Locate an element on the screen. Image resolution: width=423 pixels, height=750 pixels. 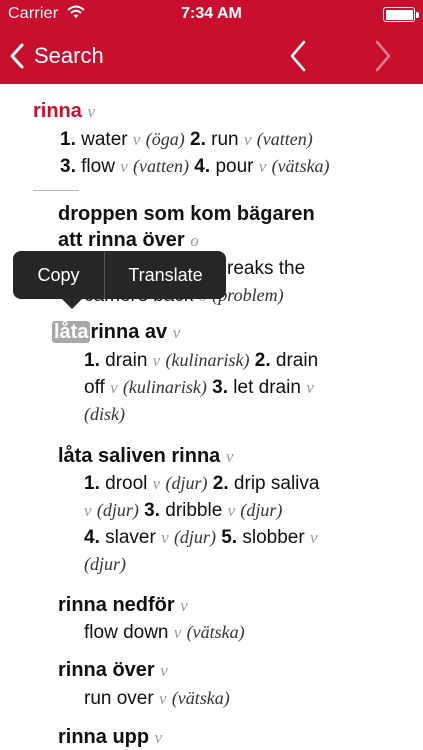
popup-pointer is located at coordinates (72, 303).